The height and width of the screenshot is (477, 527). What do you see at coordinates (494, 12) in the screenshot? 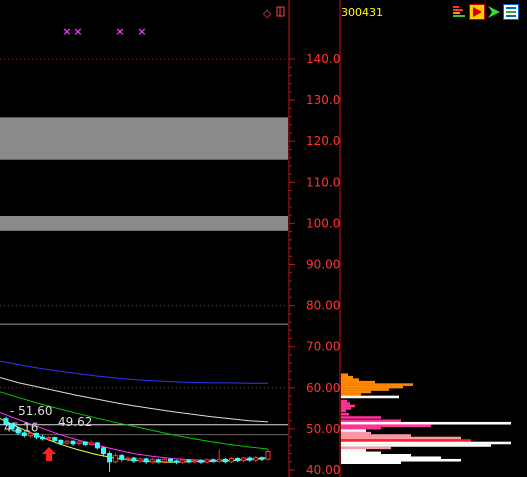
I see `arrow-right-icon` at bounding box center [494, 12].